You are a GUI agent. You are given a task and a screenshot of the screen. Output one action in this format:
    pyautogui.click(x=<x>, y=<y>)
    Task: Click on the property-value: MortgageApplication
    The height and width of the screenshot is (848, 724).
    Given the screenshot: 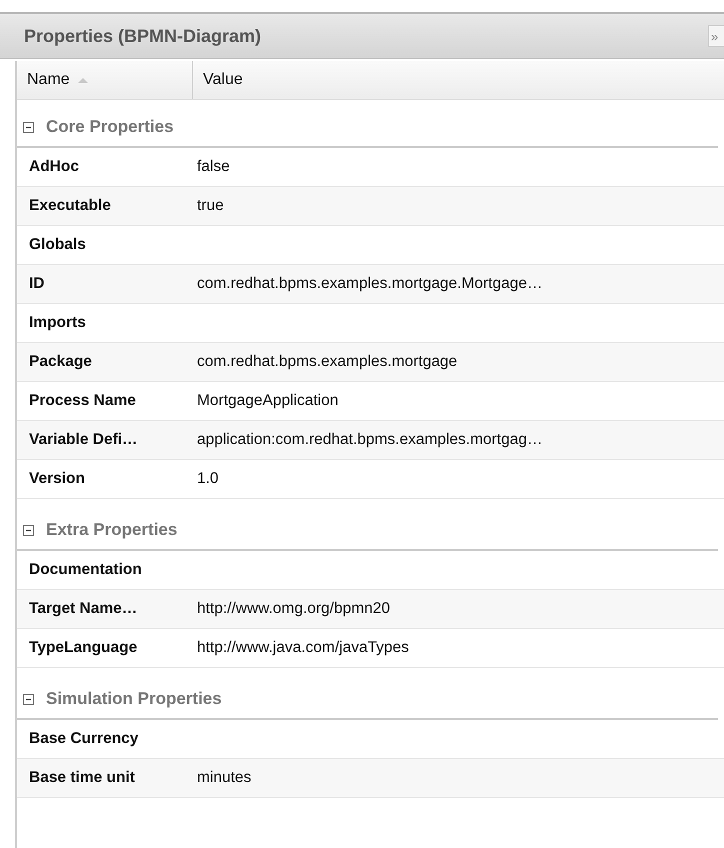 What is the action you would take?
    pyautogui.click(x=267, y=401)
    